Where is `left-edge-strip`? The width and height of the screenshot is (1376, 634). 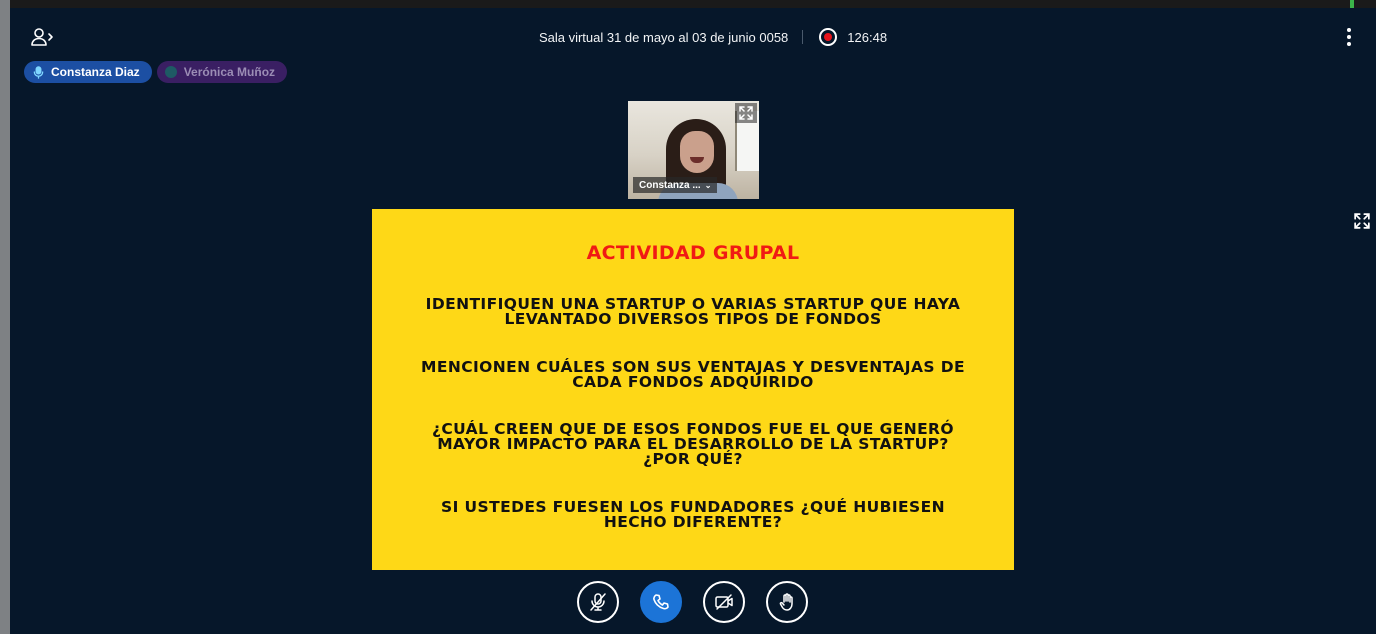 left-edge-strip is located at coordinates (5, 317).